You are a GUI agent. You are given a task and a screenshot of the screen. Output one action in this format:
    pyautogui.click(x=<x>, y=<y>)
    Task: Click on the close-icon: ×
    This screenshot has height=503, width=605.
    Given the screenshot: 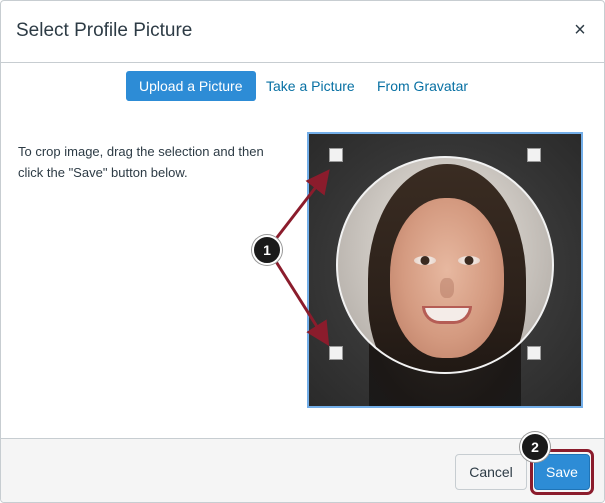 What is the action you would take?
    pyautogui.click(x=580, y=30)
    